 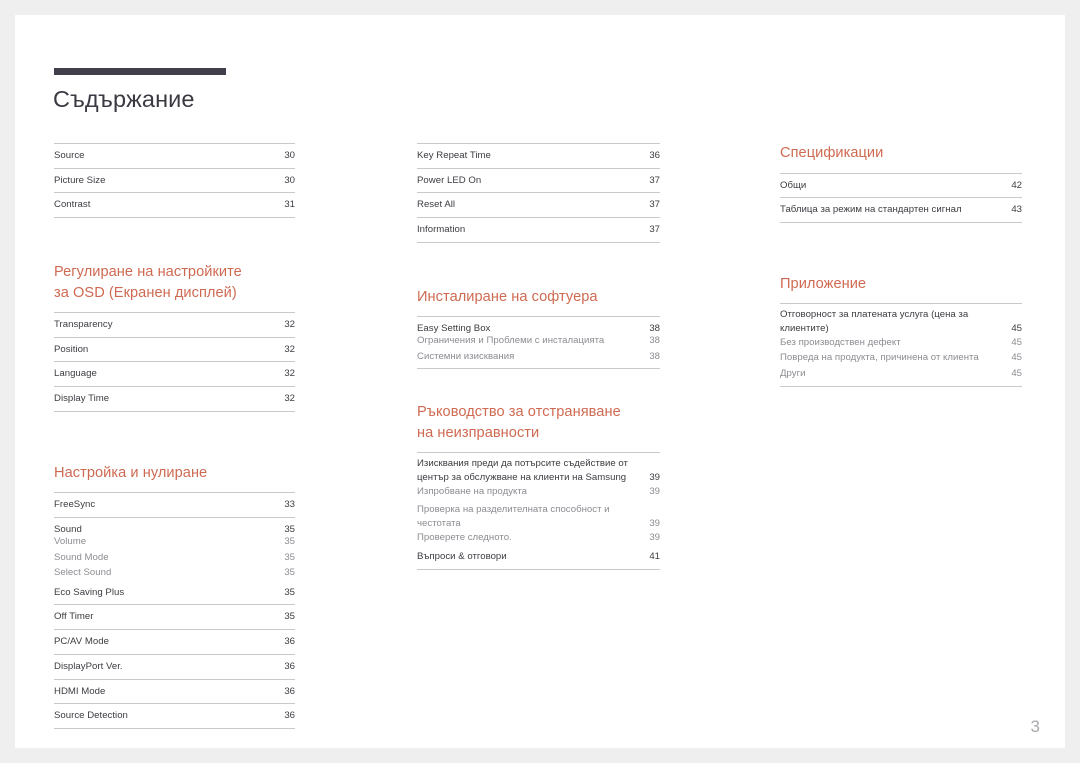 What do you see at coordinates (793, 373) in the screenshot?
I see `toc-entry-label: Други` at bounding box center [793, 373].